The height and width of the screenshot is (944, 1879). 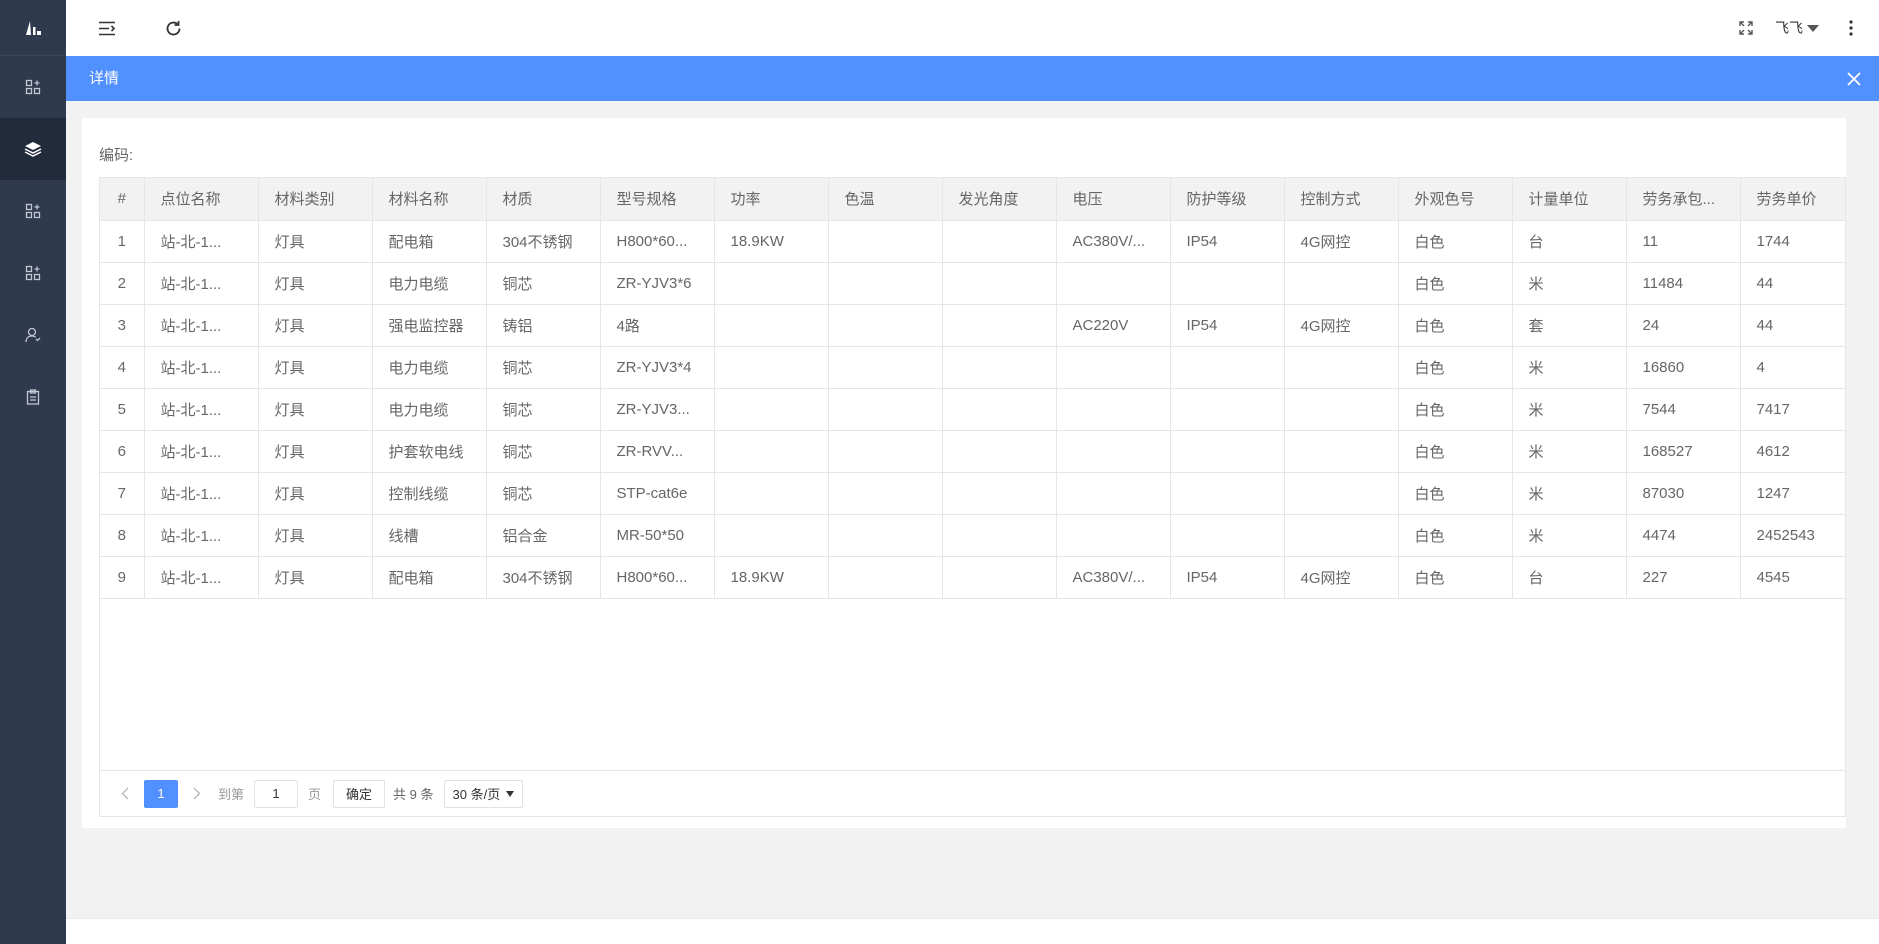 What do you see at coordinates (33, 28) in the screenshot?
I see `app-logo` at bounding box center [33, 28].